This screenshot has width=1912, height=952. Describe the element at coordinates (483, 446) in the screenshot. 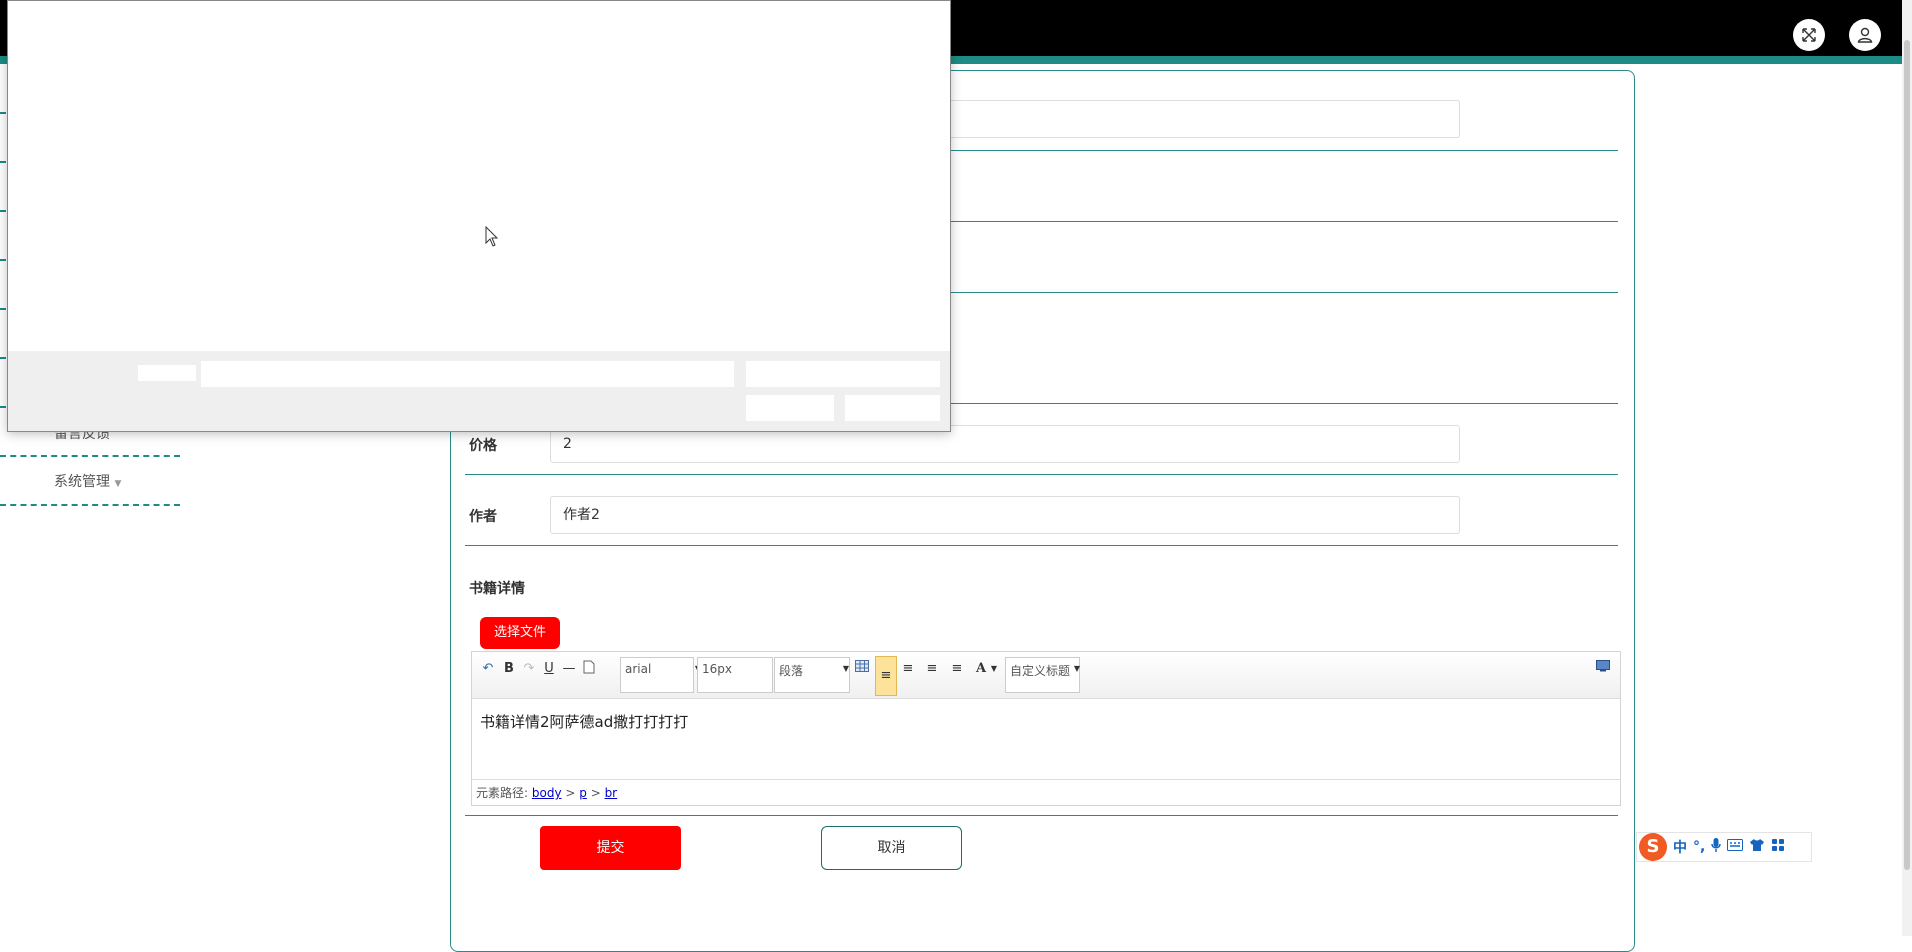

I see `price-label: 价格` at that location.